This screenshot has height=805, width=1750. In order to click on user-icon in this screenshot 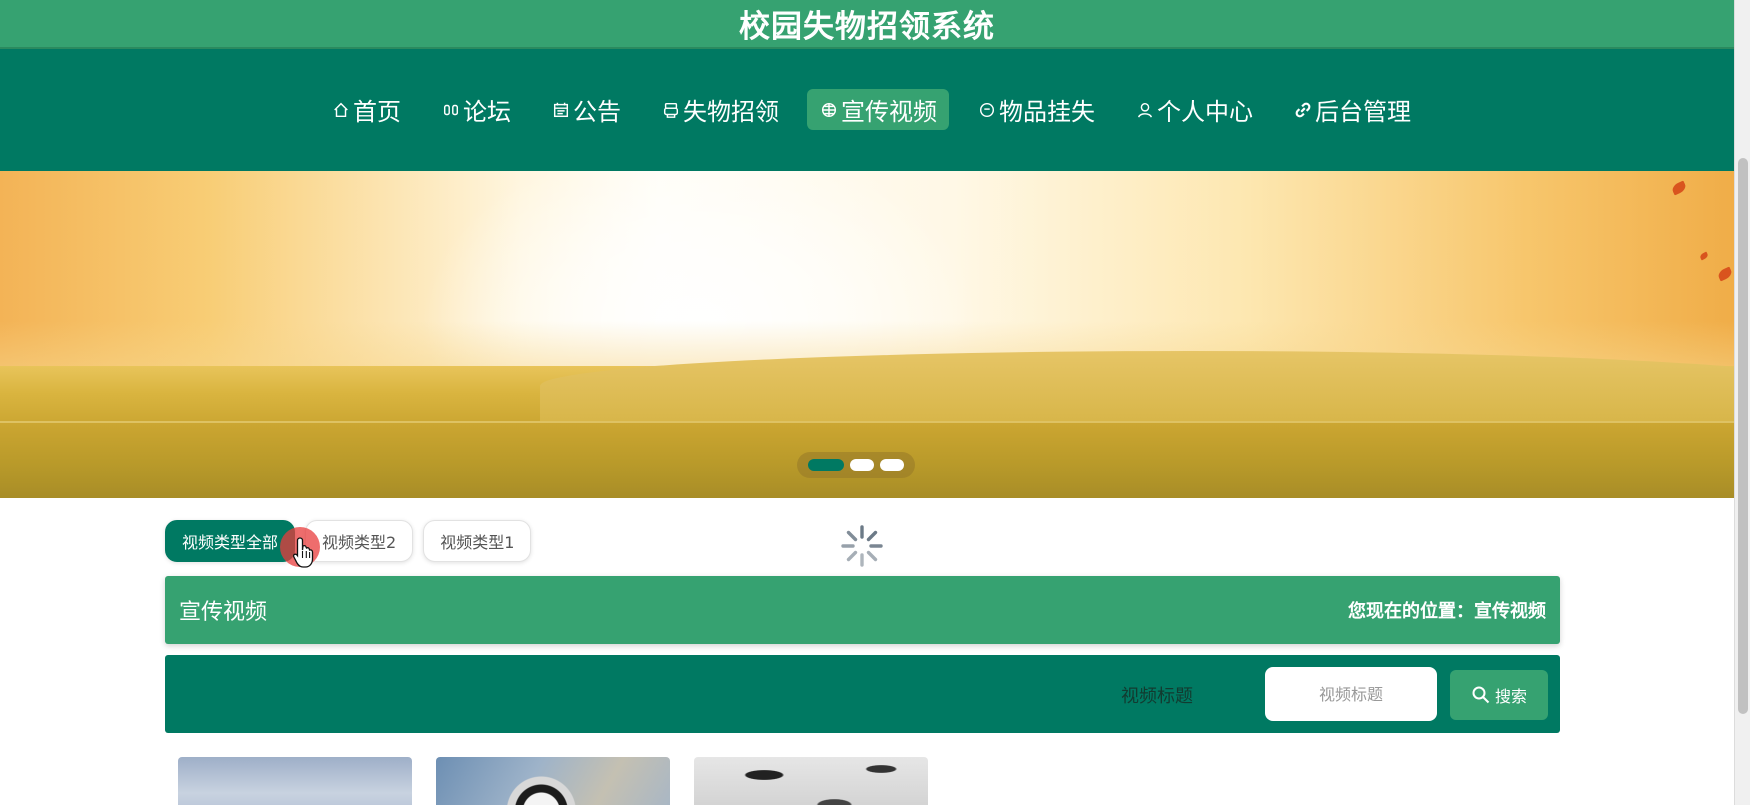, I will do `click(1145, 110)`.